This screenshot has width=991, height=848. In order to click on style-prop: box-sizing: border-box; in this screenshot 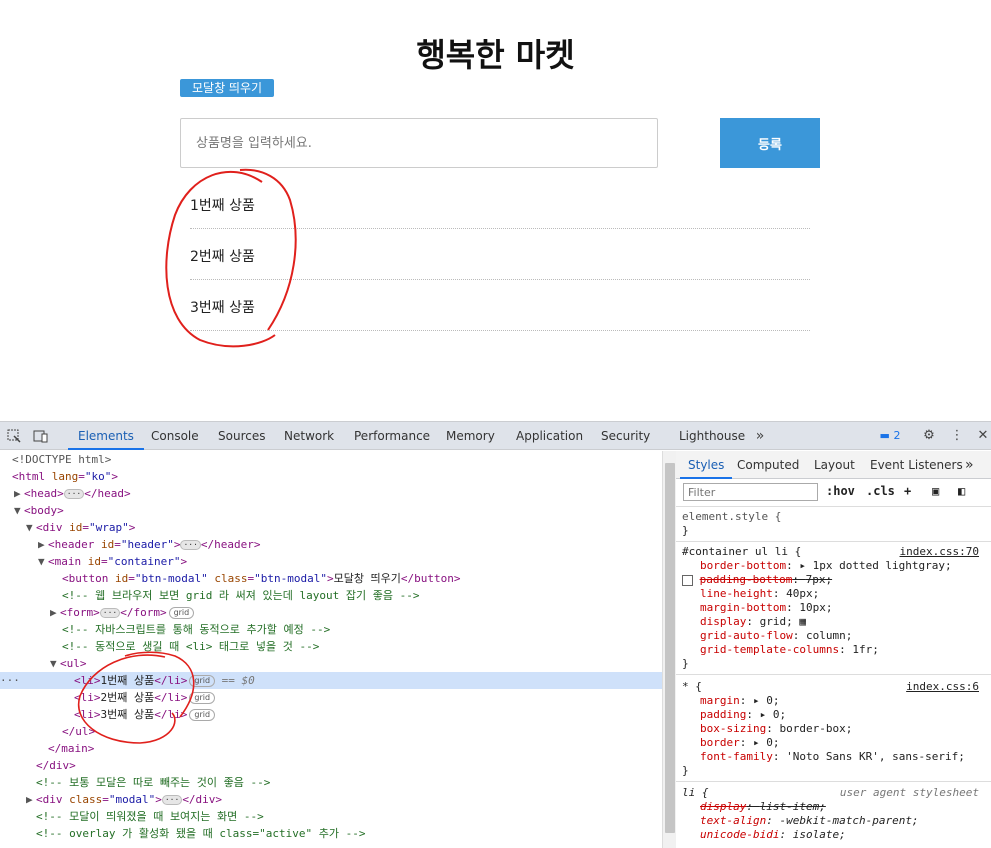, I will do `click(834, 729)`.